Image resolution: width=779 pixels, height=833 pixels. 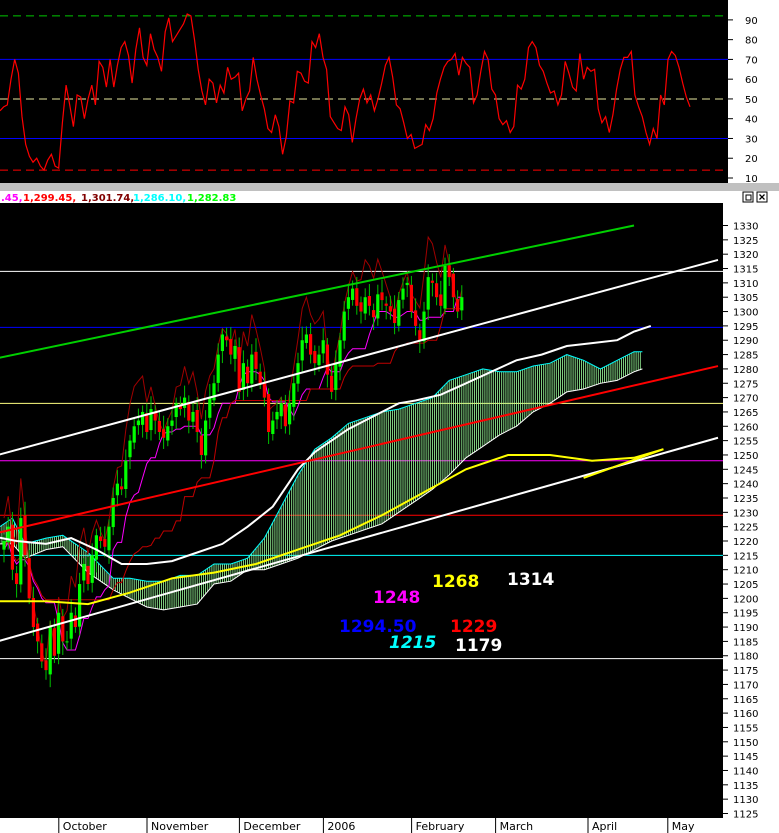 What do you see at coordinates (180, 826) in the screenshot?
I see `month-label: November` at bounding box center [180, 826].